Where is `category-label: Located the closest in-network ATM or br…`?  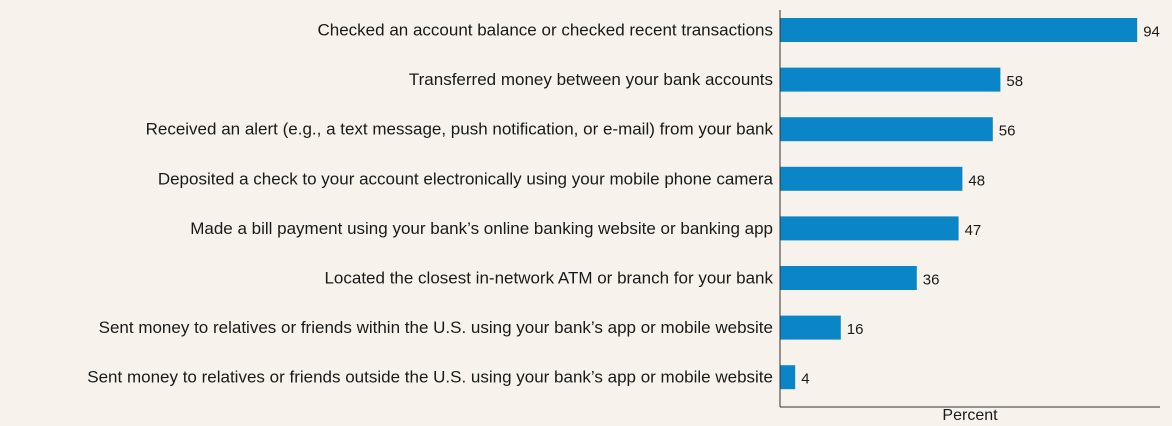
category-label: Located the closest in-network ATM or br… is located at coordinates (548, 278).